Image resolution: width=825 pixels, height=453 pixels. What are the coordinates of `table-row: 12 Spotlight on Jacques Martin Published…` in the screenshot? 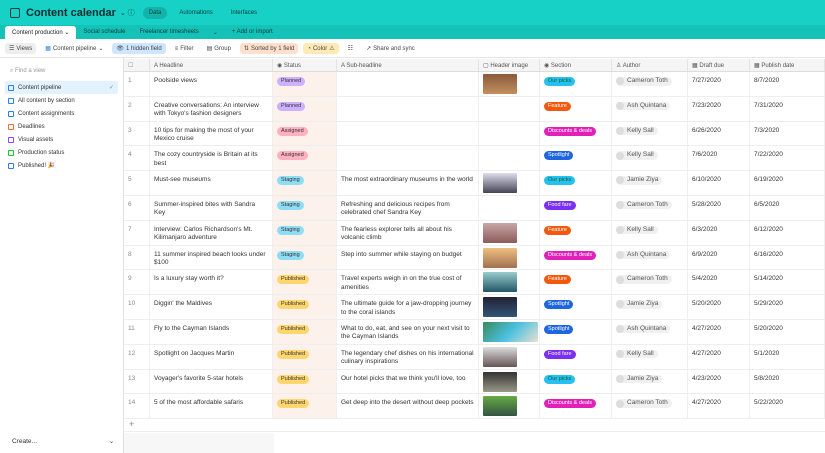 It's located at (474, 357).